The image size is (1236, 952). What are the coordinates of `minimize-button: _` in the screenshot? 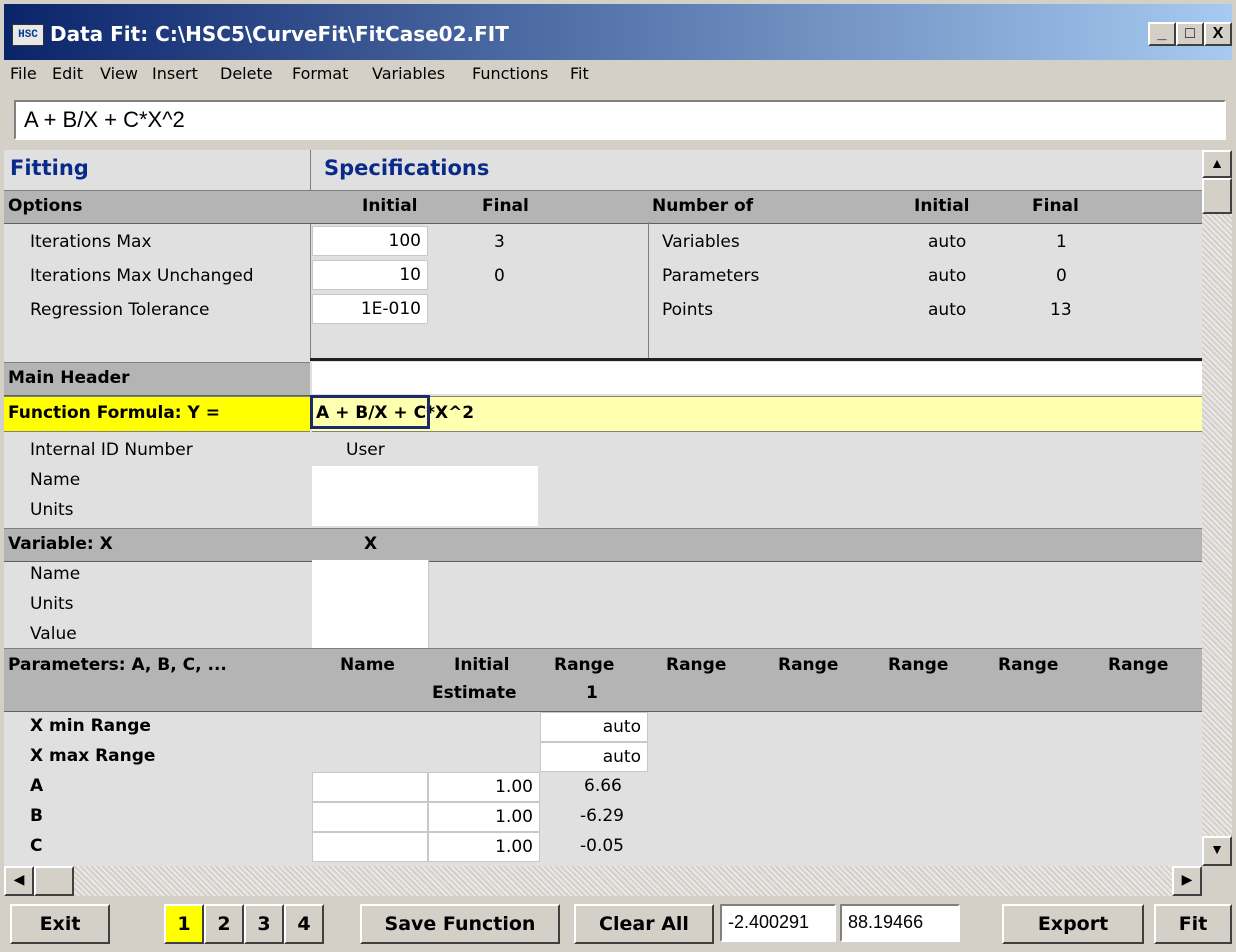 It's located at (1162, 34).